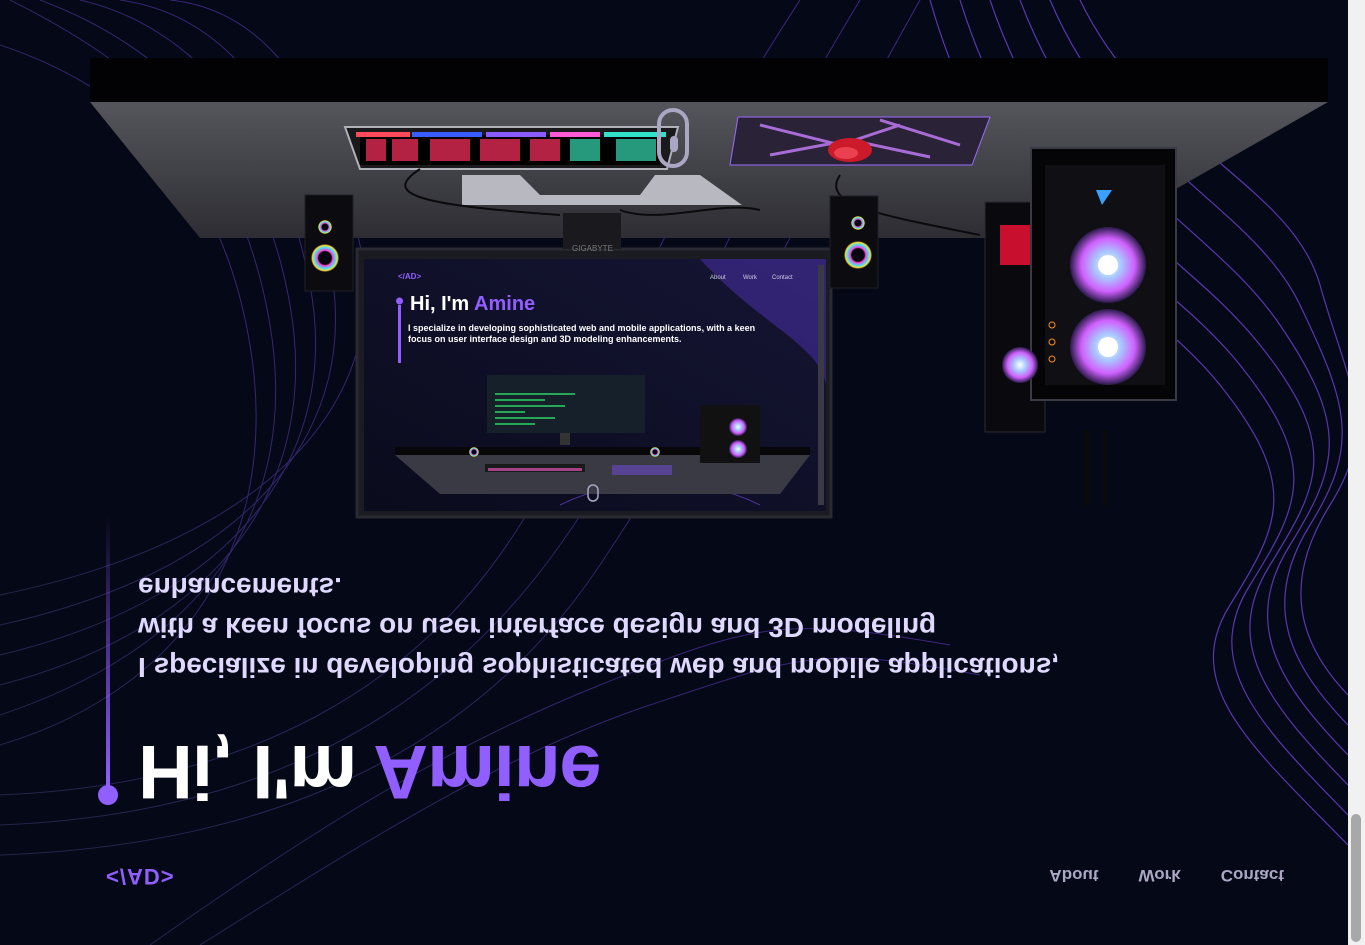  What do you see at coordinates (1356, 878) in the screenshot?
I see `page-scrollbar-thumb` at bounding box center [1356, 878].